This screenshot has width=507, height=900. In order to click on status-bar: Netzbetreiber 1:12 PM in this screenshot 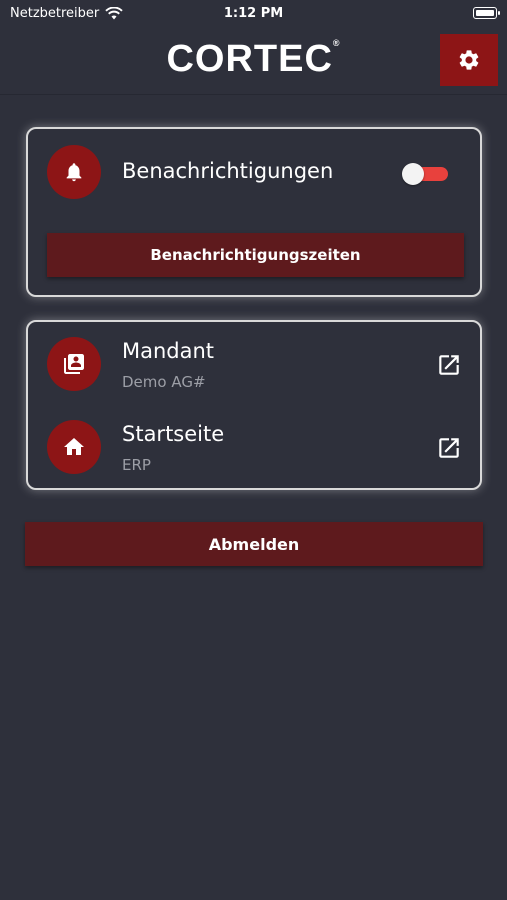, I will do `click(253, 14)`.